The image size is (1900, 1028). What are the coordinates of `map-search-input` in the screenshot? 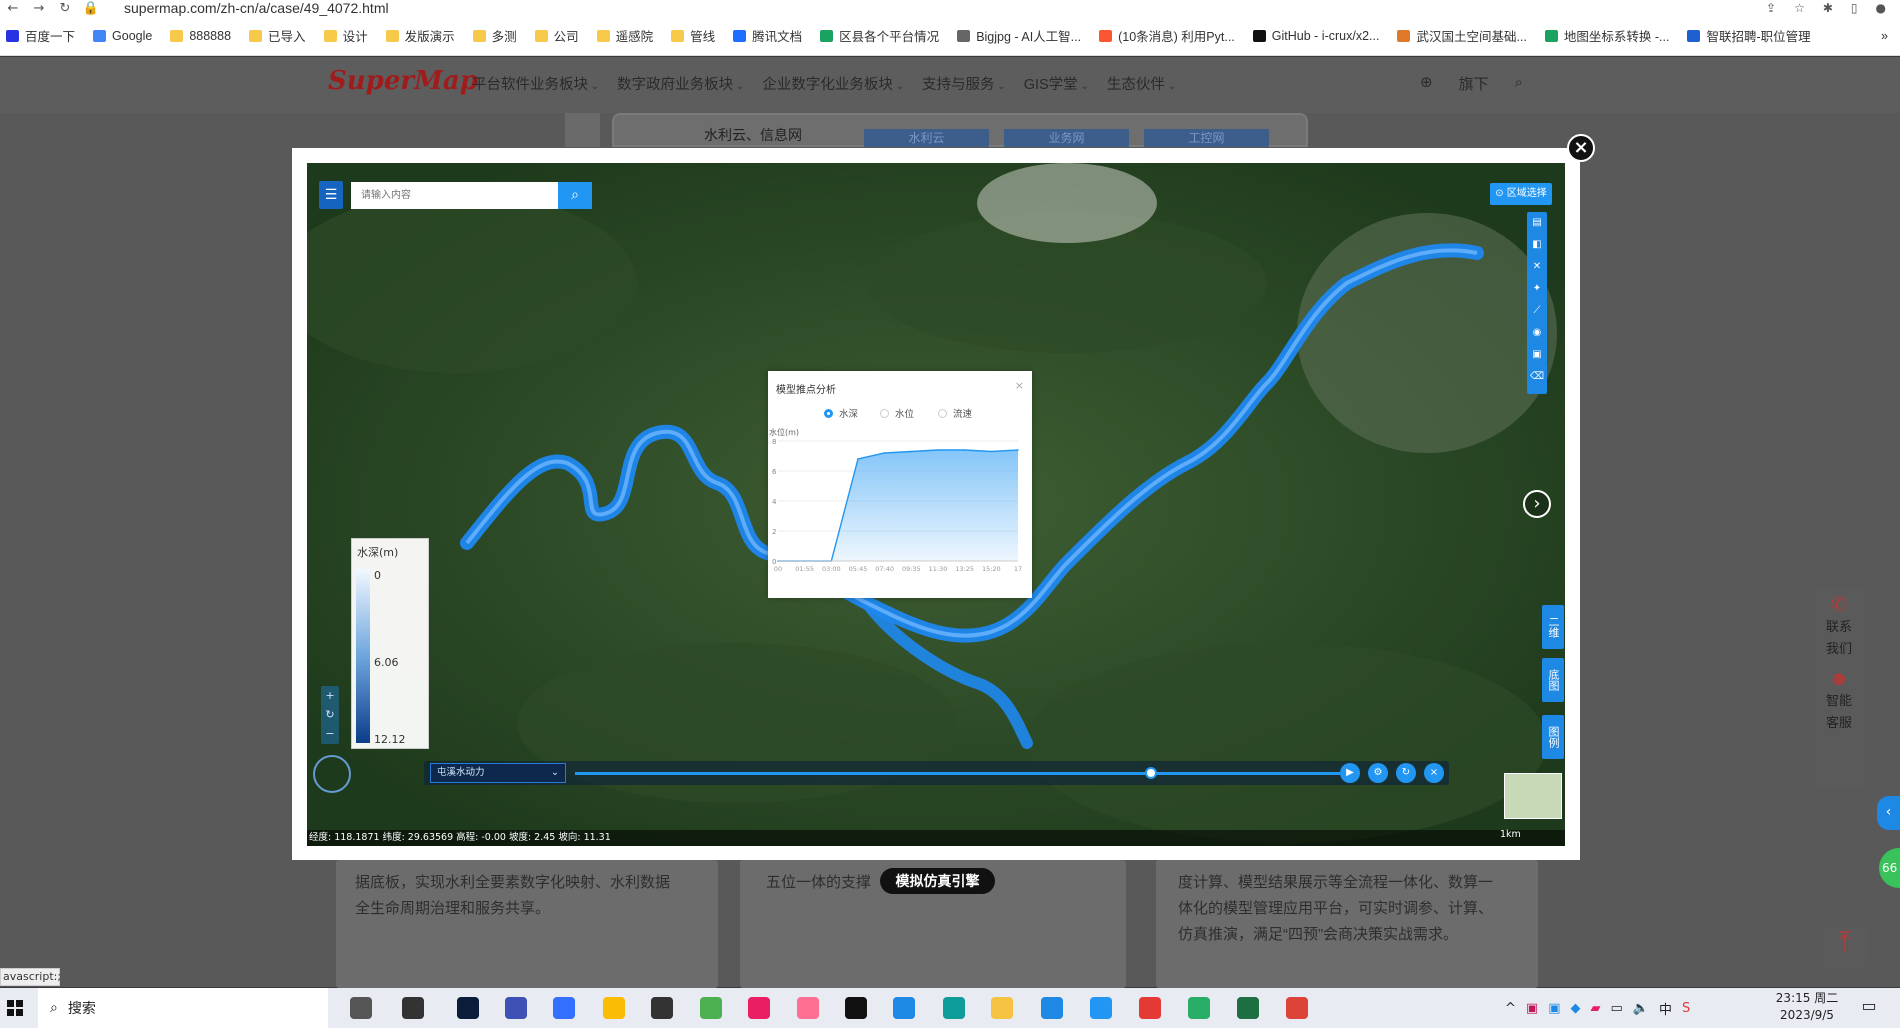 It's located at (454, 195).